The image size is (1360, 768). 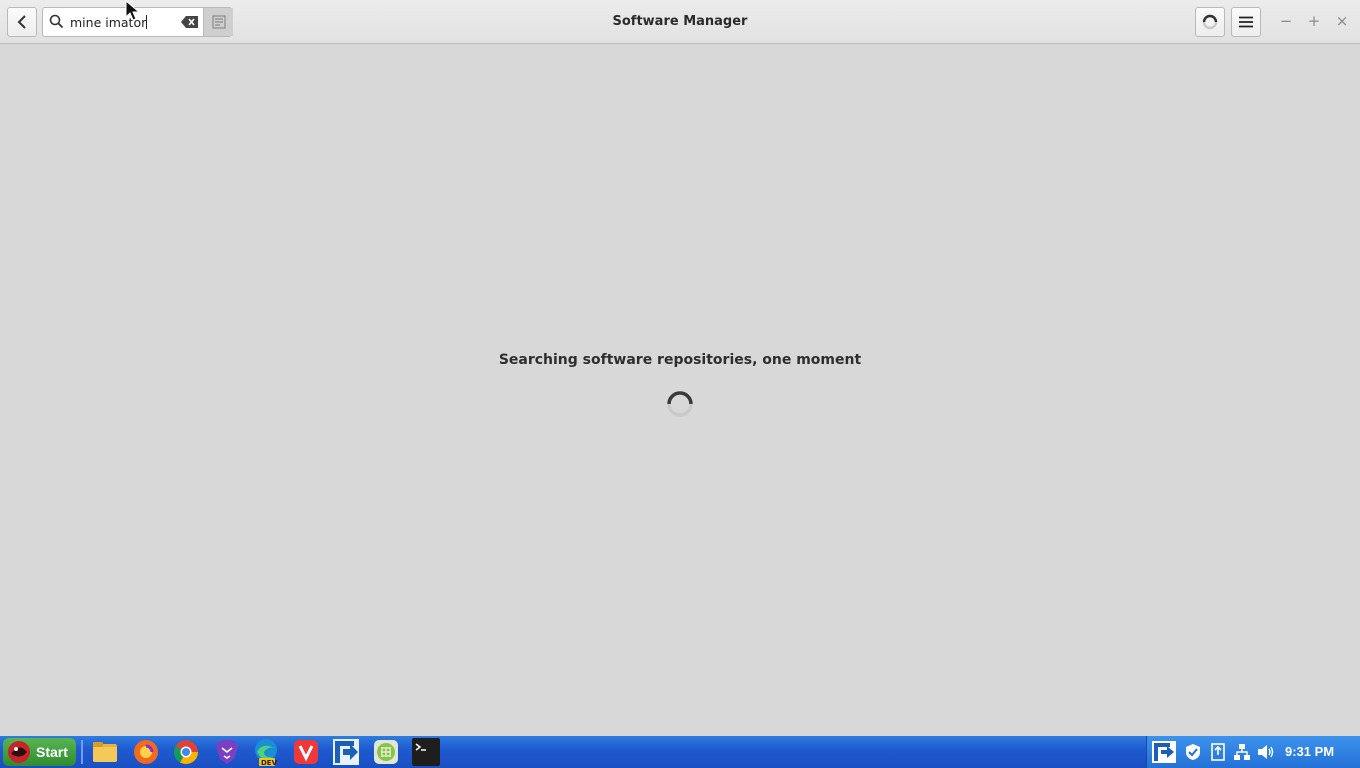 I want to click on chevron-left-icon, so click(x=21, y=22).